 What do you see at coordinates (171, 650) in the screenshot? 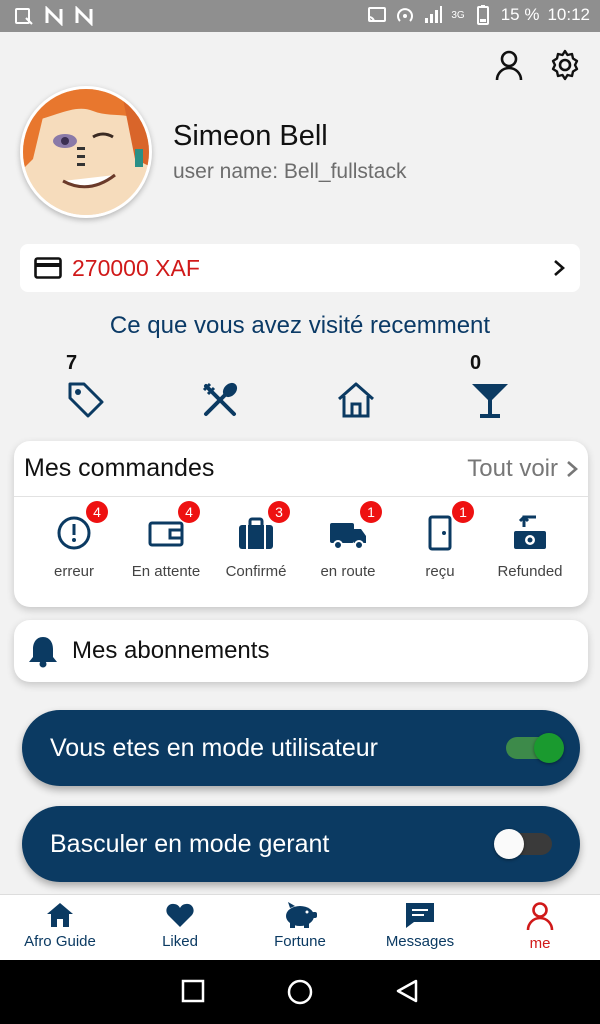
I see `subscriptions-label: Mes abonnements` at bounding box center [171, 650].